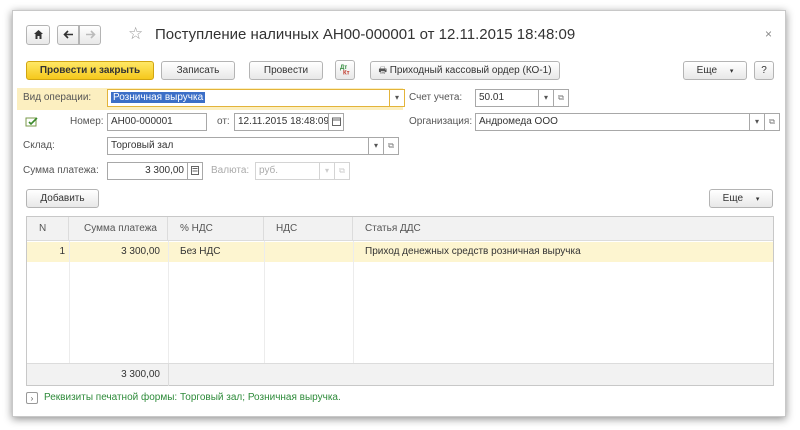  Describe the element at coordinates (707, 70) in the screenshot. I see `more-actions-label: Еще` at that location.